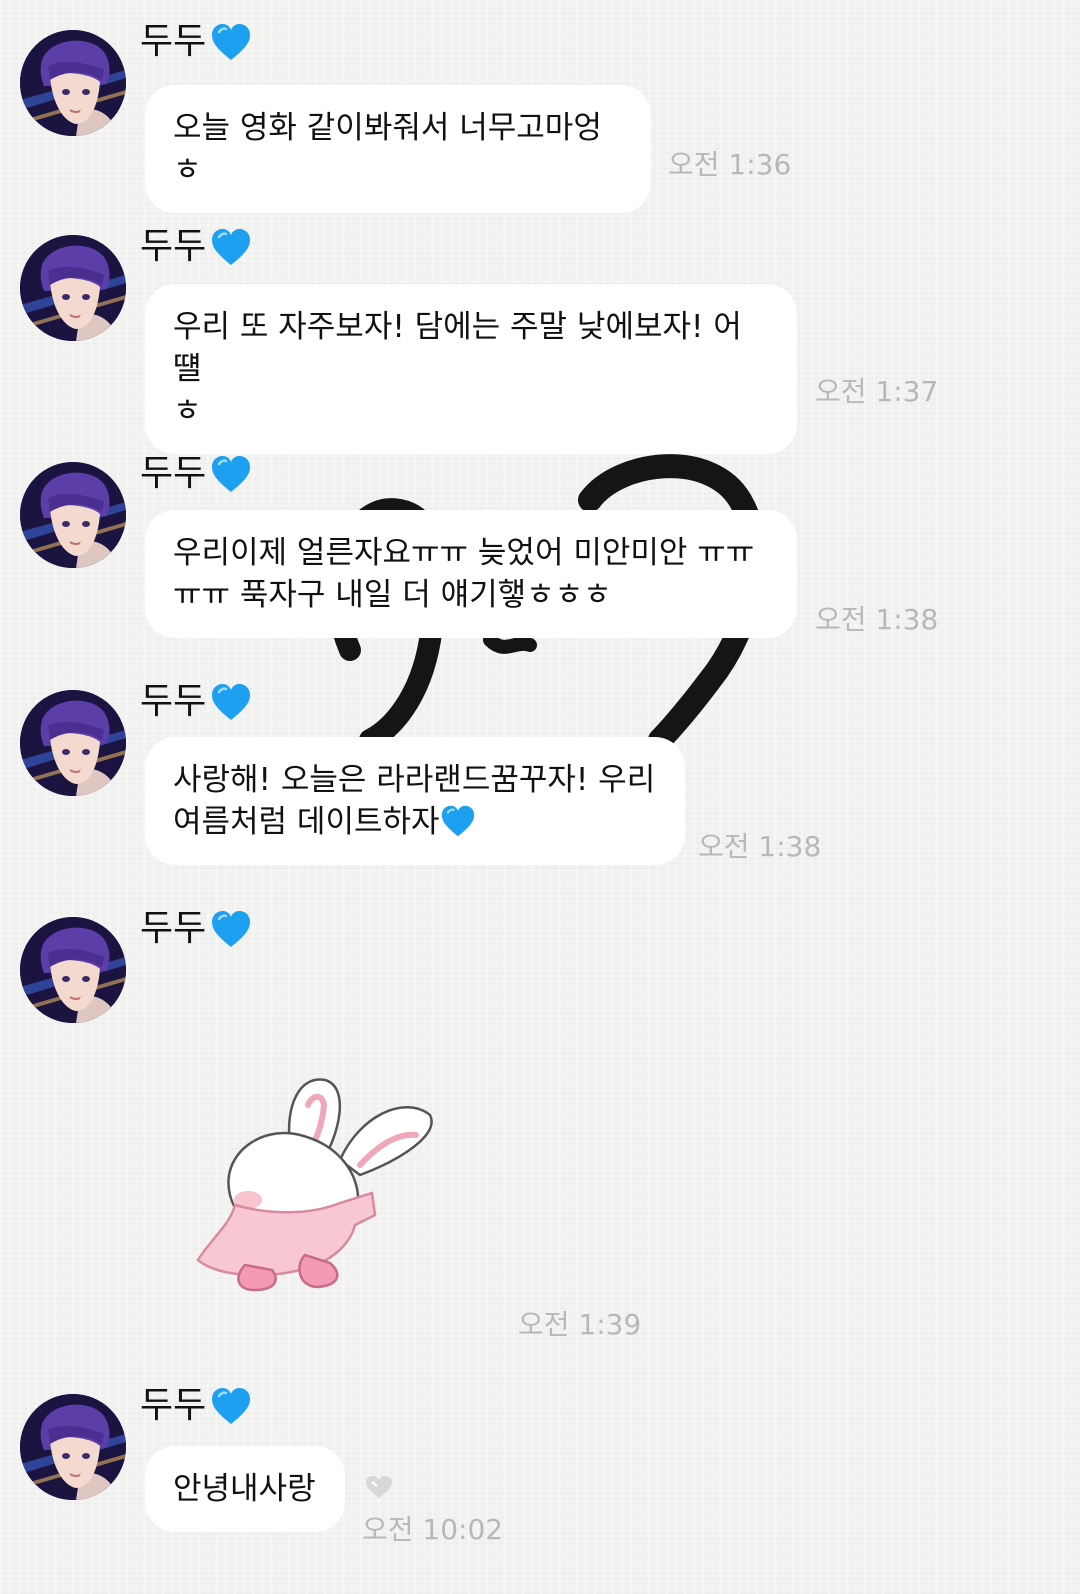  What do you see at coordinates (315, 1190) in the screenshot?
I see `bunny-sticker` at bounding box center [315, 1190].